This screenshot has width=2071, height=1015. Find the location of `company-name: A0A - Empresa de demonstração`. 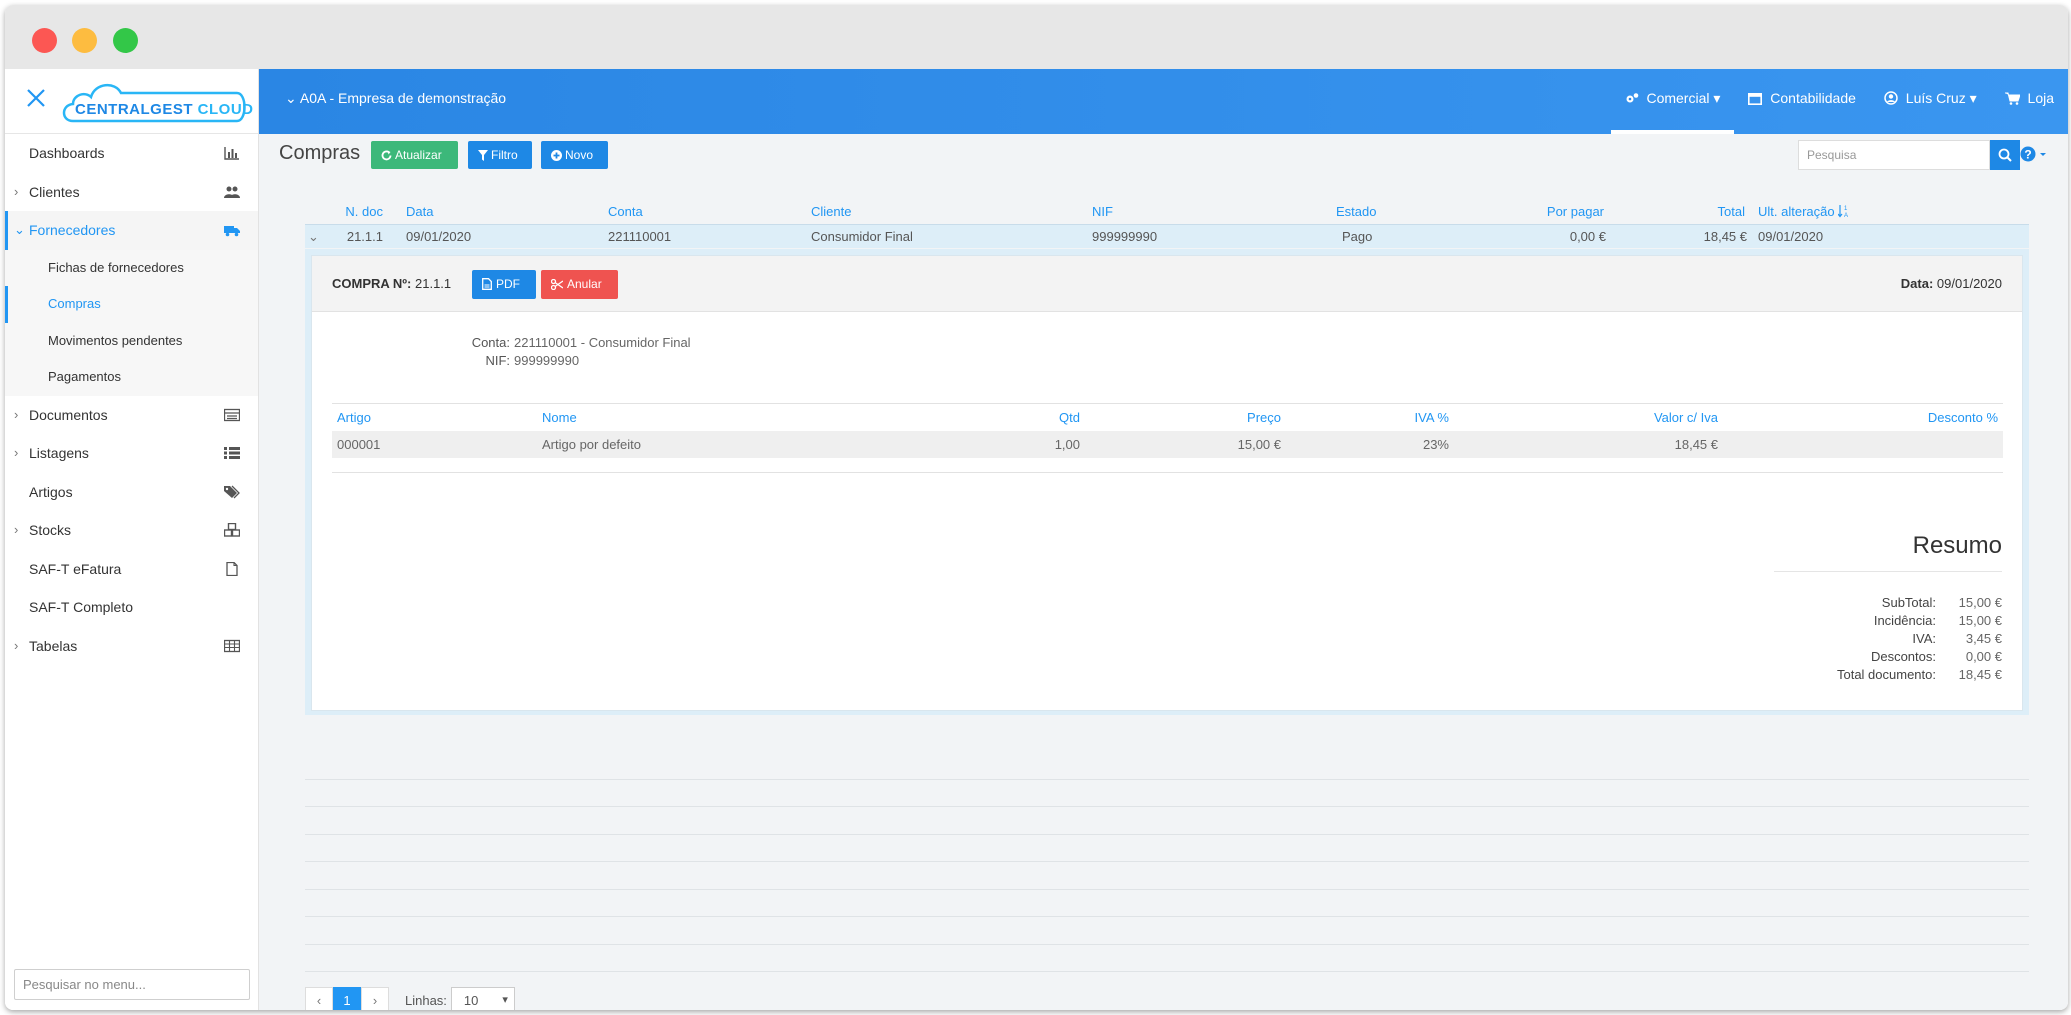

company-name: A0A - Empresa de demonstração is located at coordinates (403, 98).